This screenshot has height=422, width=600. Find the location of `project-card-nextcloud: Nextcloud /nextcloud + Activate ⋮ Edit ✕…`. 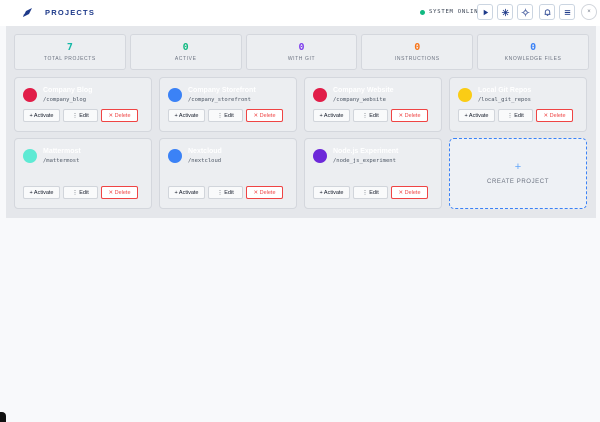

project-card-nextcloud: Nextcloud /nextcloud + Activate ⋮ Edit ✕… is located at coordinates (228, 173).